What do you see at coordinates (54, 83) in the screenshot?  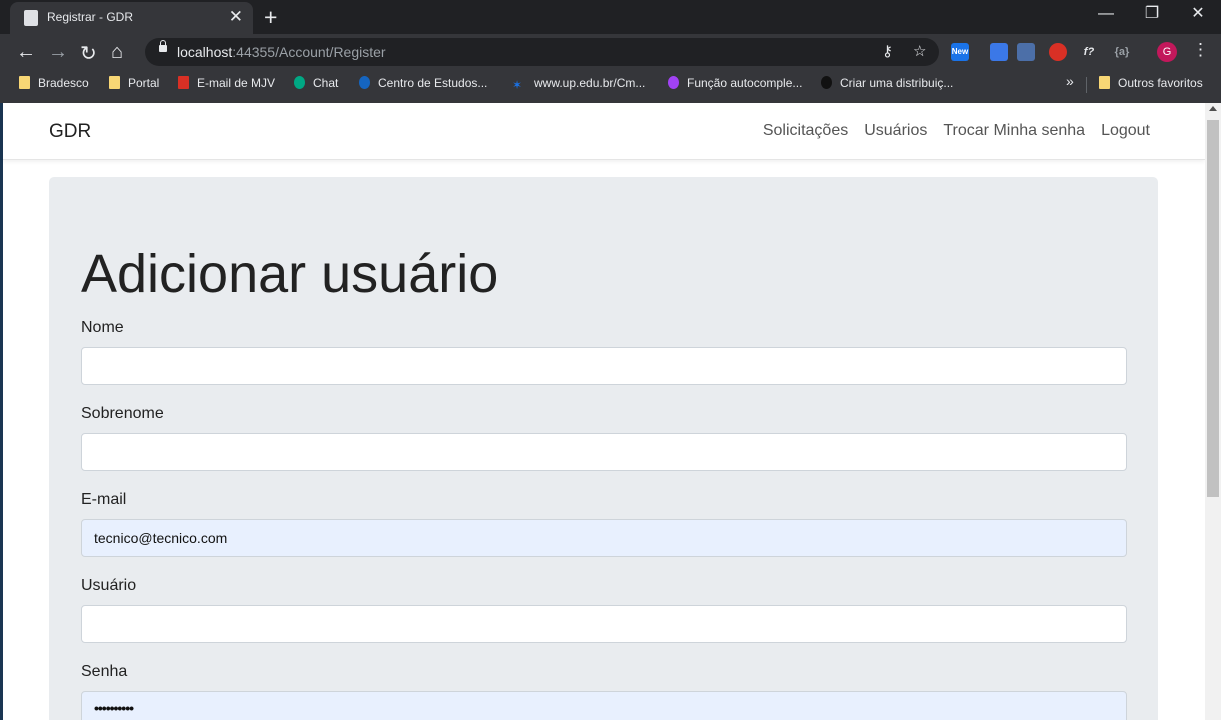 I see `bookmark-bradesco: Bradesco` at bounding box center [54, 83].